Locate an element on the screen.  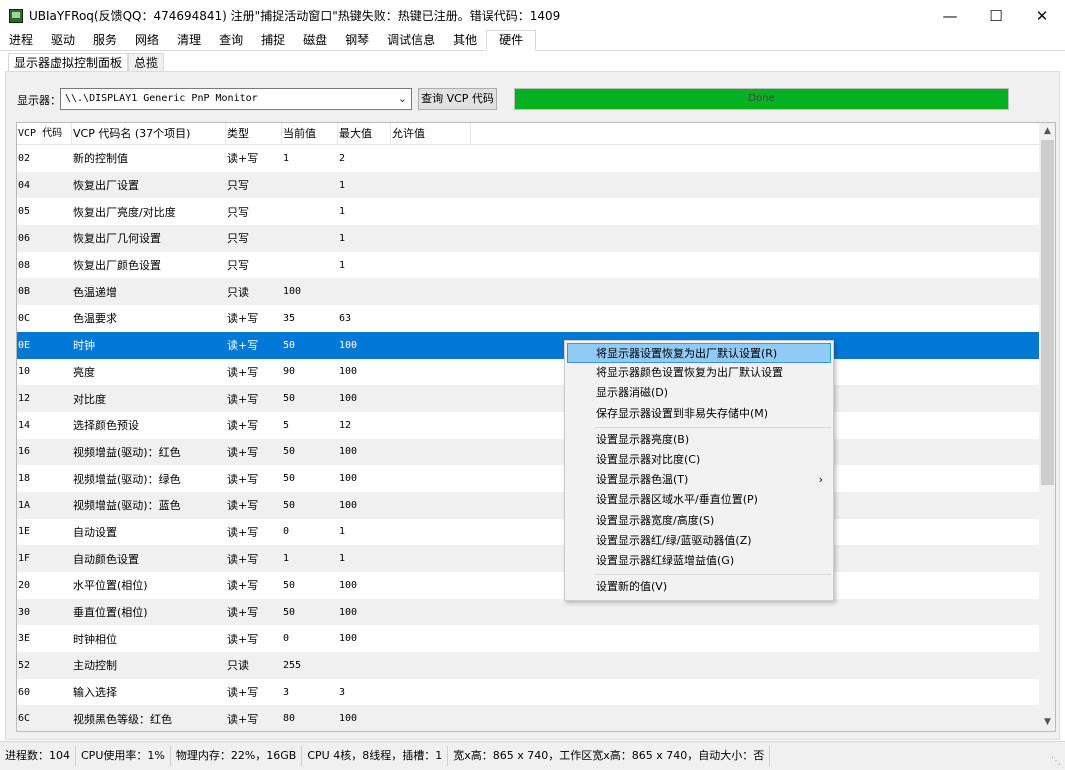
cell-vcp-code: 04 is located at coordinates (24, 185).